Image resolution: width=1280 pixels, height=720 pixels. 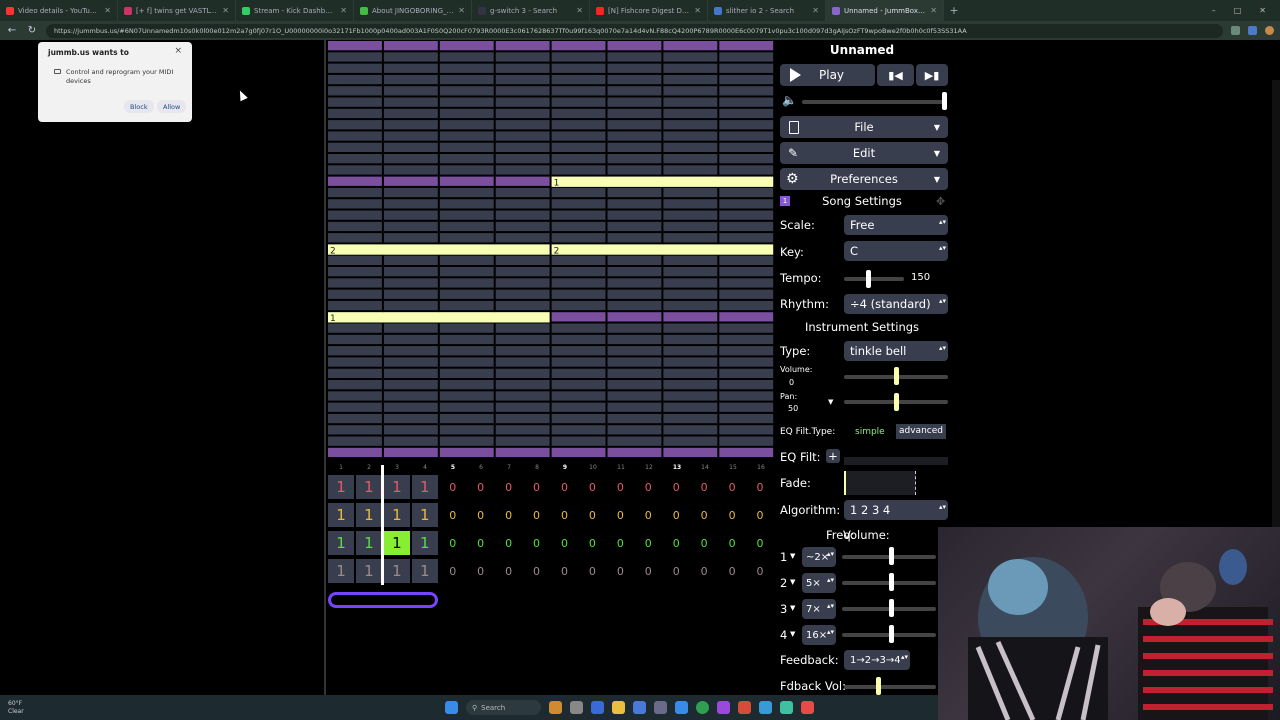 What do you see at coordinates (896, 402) in the screenshot?
I see `pan-knob` at bounding box center [896, 402].